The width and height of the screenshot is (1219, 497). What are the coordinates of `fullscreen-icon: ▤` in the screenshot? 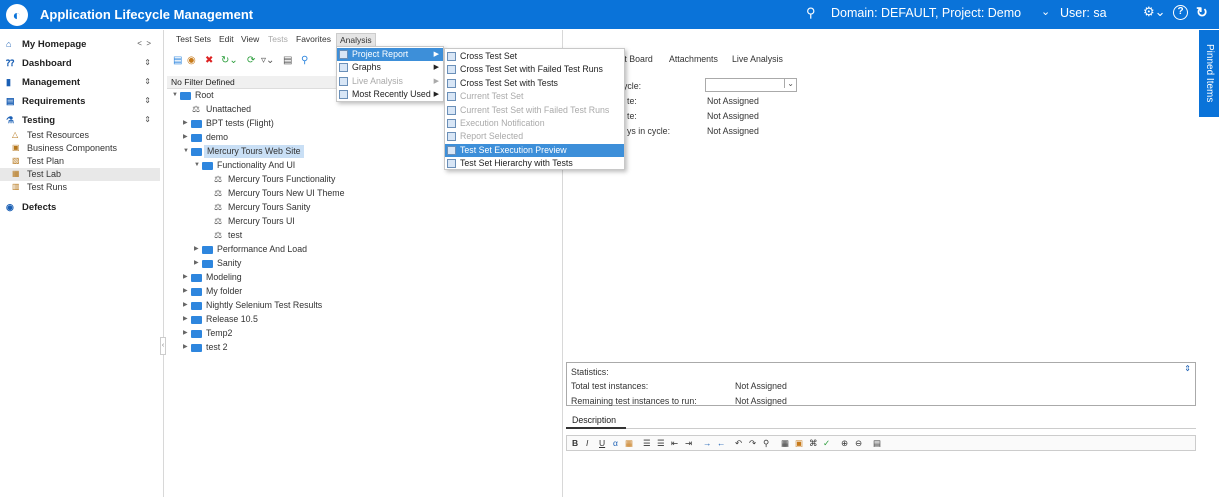 It's located at (877, 443).